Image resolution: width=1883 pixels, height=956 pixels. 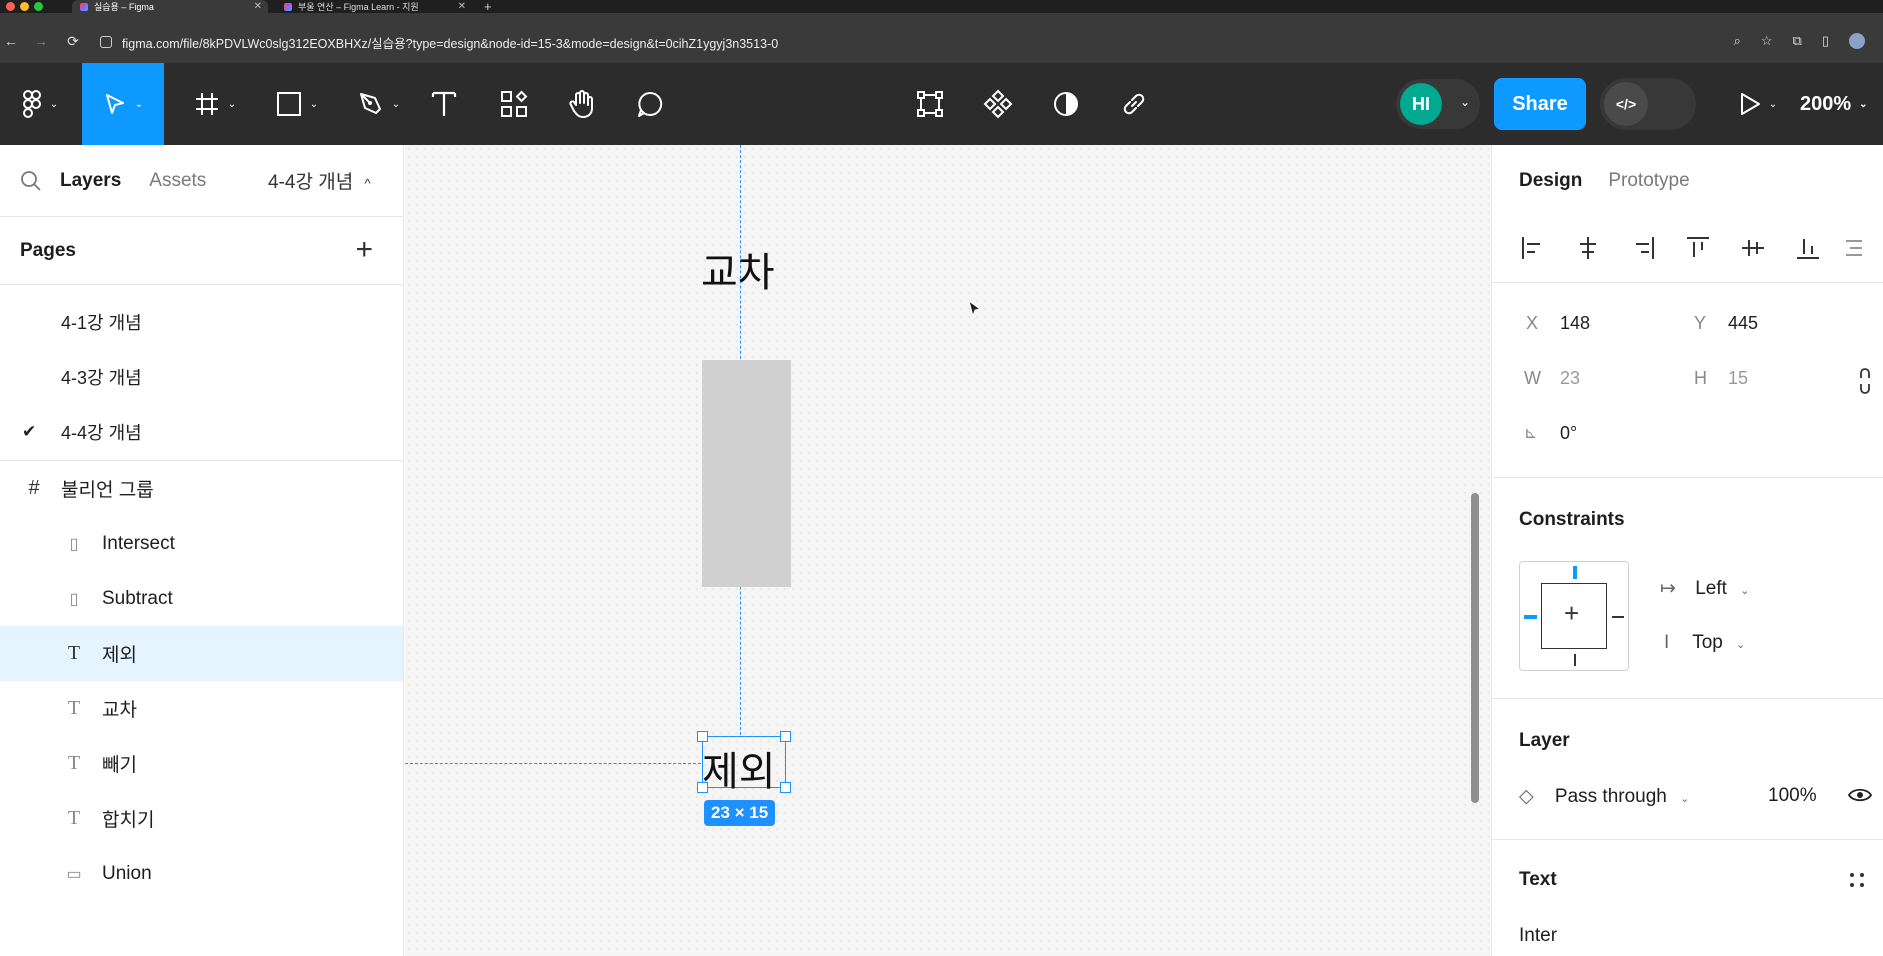 I want to click on browser-tab-figma: 실습용 – Figma ✕, so click(x=170, y=6).